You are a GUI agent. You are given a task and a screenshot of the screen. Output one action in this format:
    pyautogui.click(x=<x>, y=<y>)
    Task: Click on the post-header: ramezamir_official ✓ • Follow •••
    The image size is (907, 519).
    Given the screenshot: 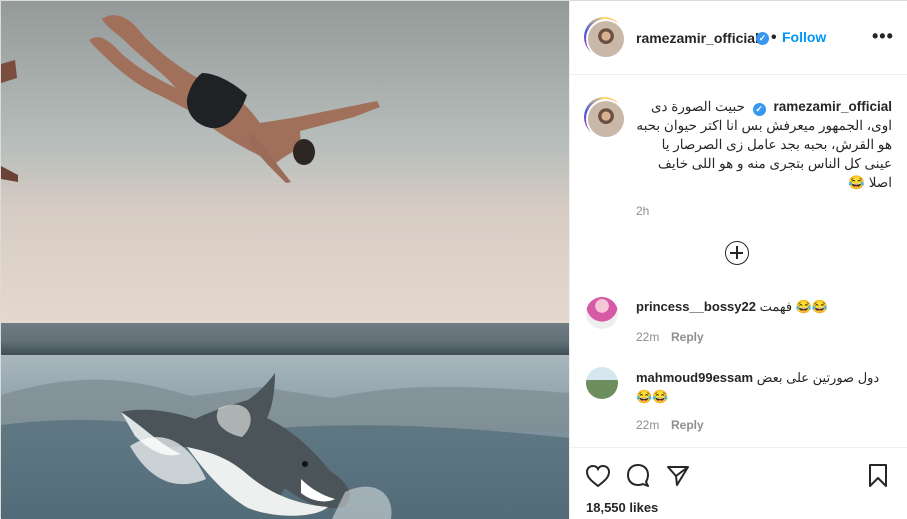 What is the action you would take?
    pyautogui.click(x=738, y=38)
    